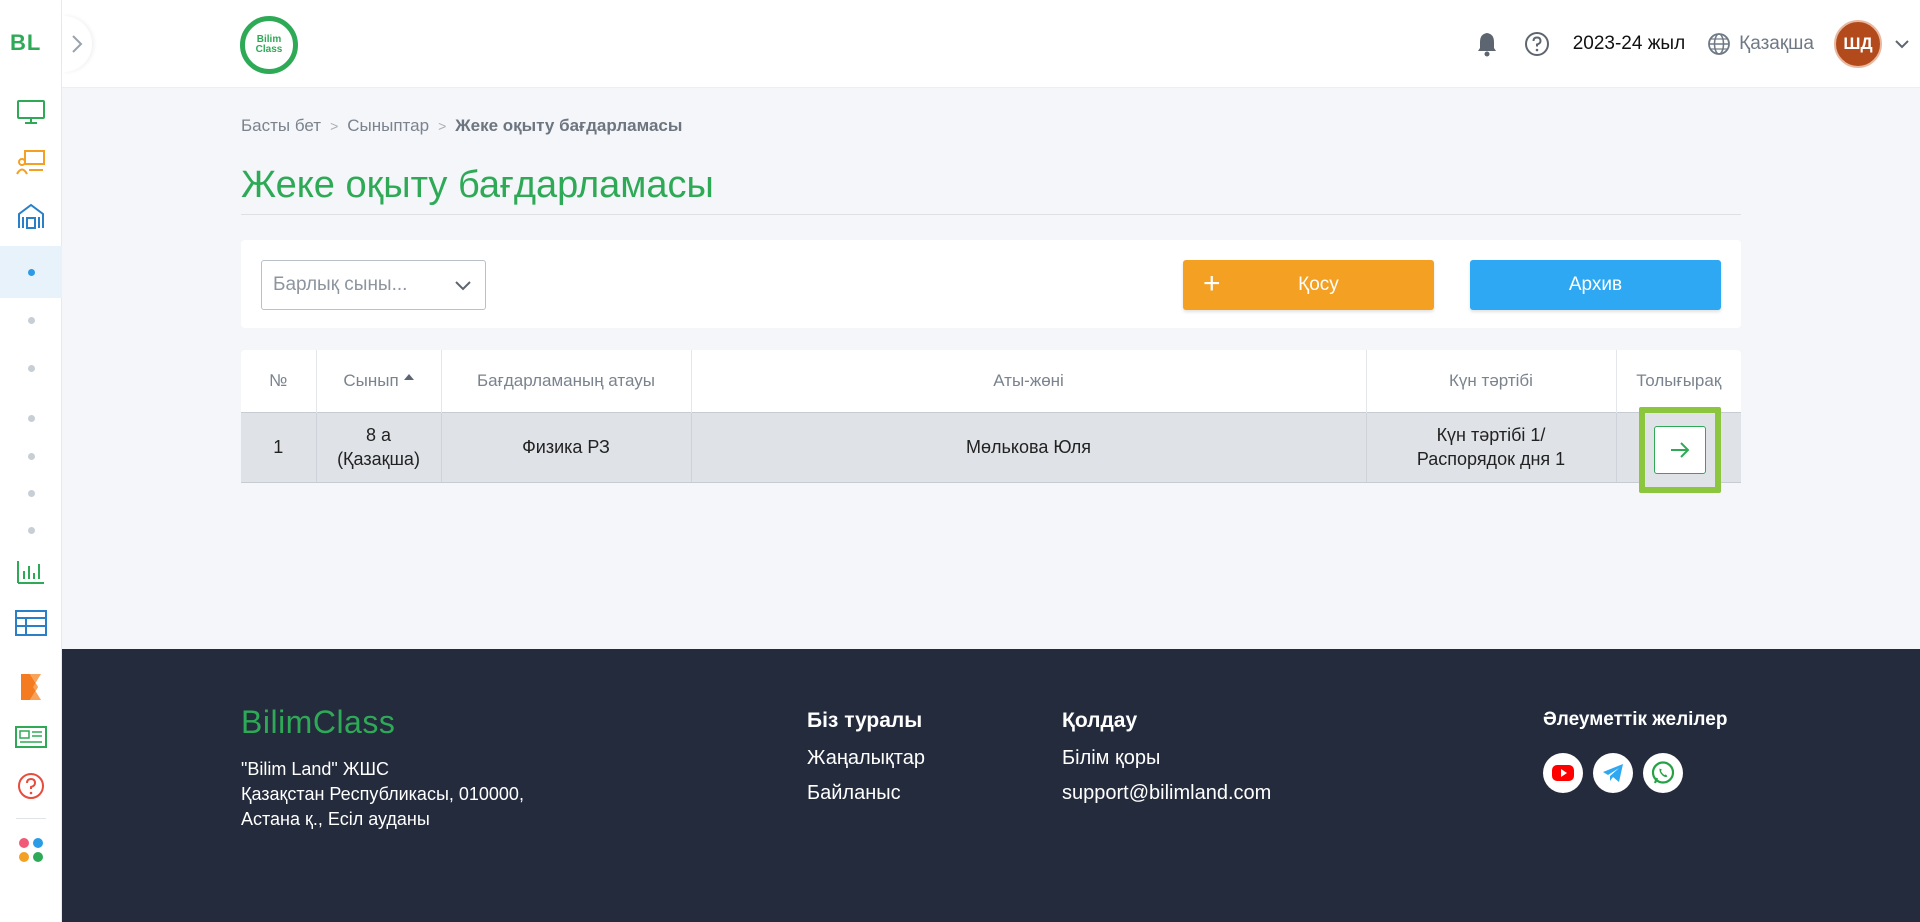 The width and height of the screenshot is (1920, 922). What do you see at coordinates (281, 126) in the screenshot?
I see `breadcrumb-home: Басты бет` at bounding box center [281, 126].